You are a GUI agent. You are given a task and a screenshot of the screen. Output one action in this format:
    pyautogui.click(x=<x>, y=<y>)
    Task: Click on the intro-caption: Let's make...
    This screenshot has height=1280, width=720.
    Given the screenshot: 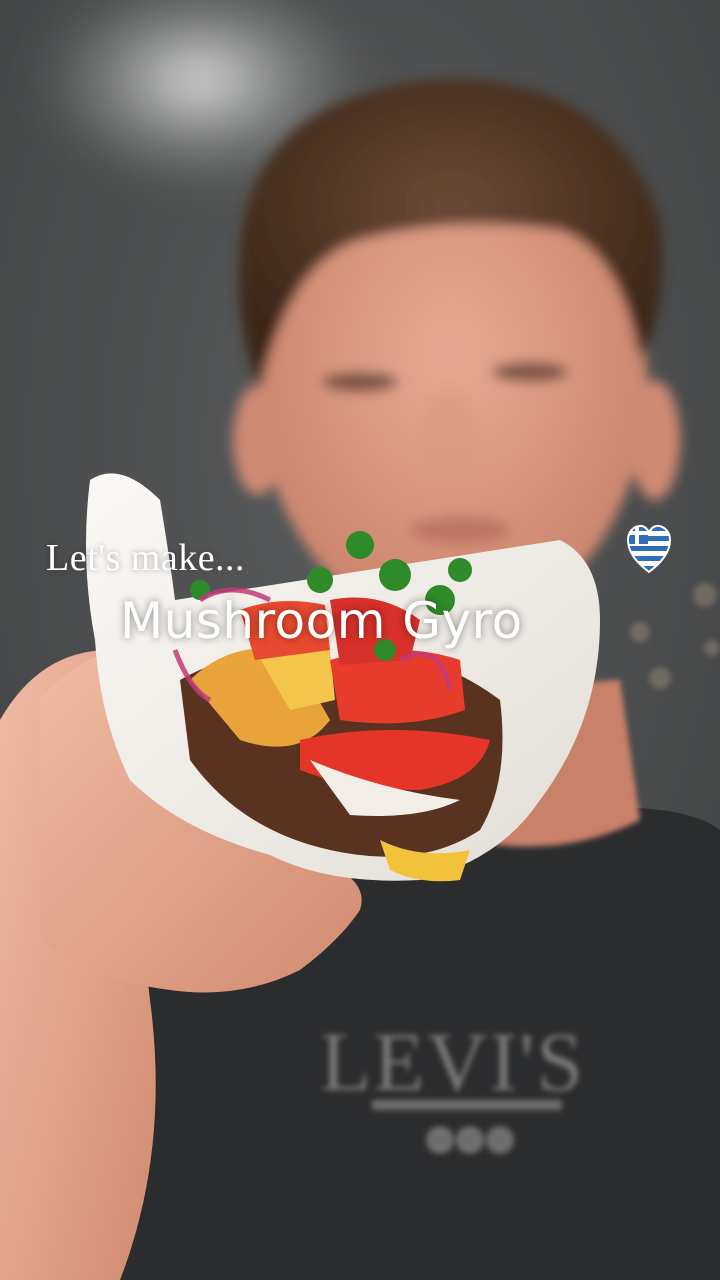 What is the action you would take?
    pyautogui.click(x=146, y=558)
    